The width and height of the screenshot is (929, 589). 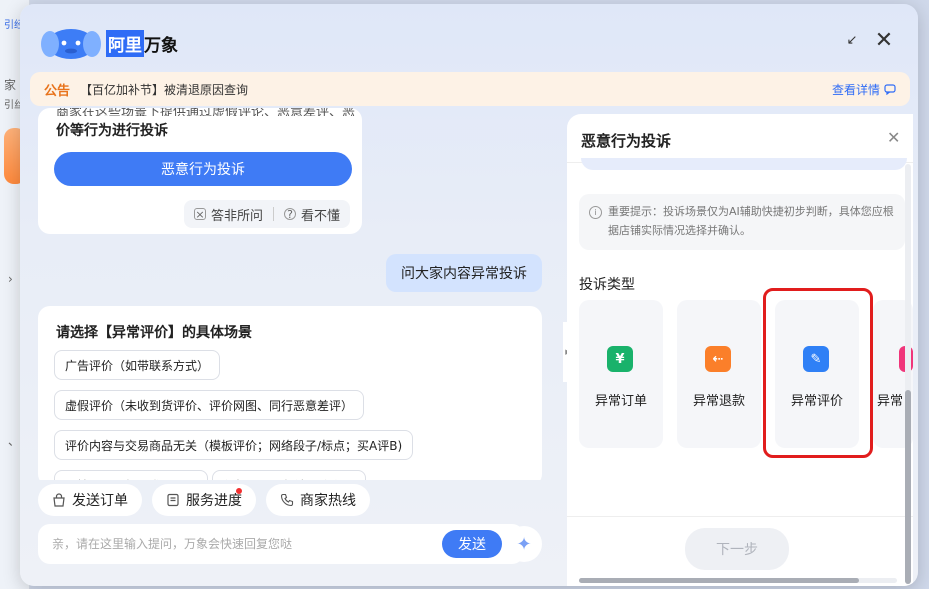 What do you see at coordinates (464, 273) in the screenshot?
I see `user-message: 问大家内容异常投诉` at bounding box center [464, 273].